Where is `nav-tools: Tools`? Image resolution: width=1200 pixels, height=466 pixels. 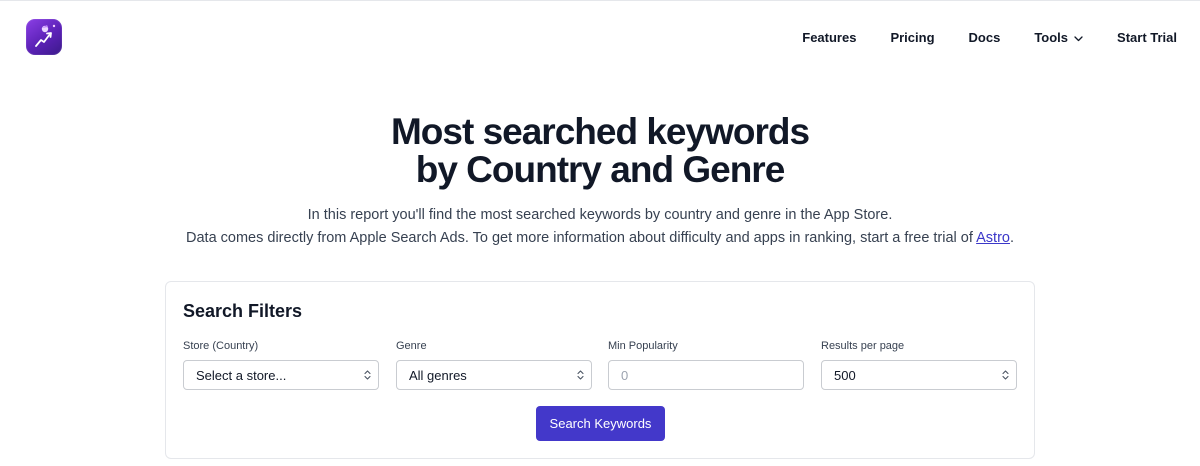
nav-tools: Tools is located at coordinates (1058, 37).